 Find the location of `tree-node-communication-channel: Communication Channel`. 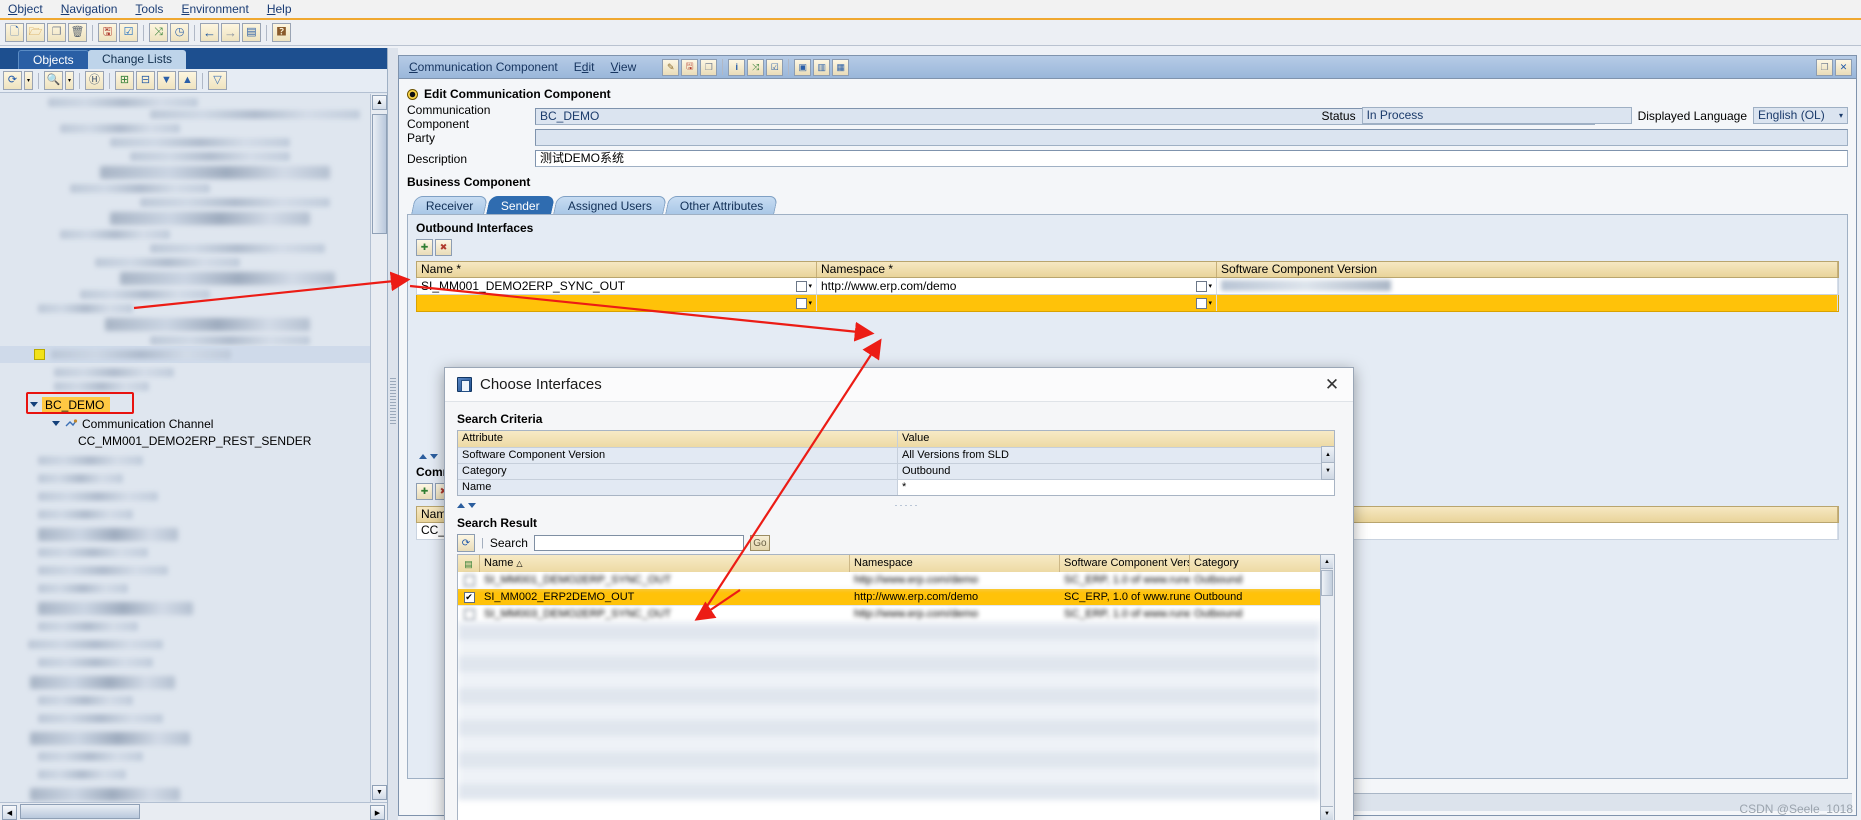

tree-node-communication-channel: Communication Channel is located at coordinates (185, 423).